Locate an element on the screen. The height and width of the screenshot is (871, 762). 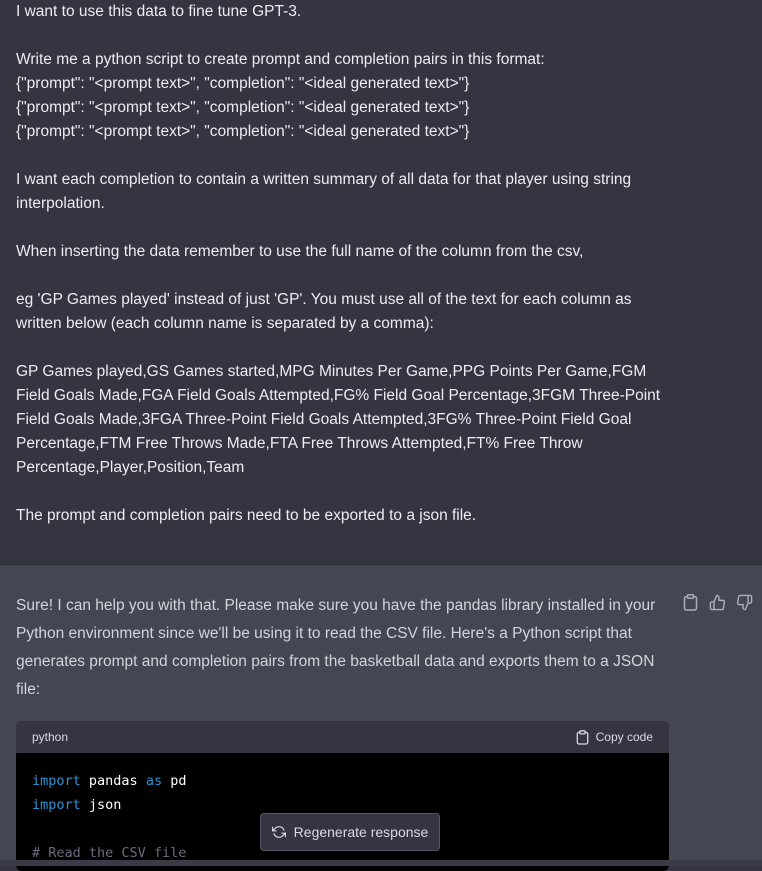
code-language-label: python is located at coordinates (50, 737).